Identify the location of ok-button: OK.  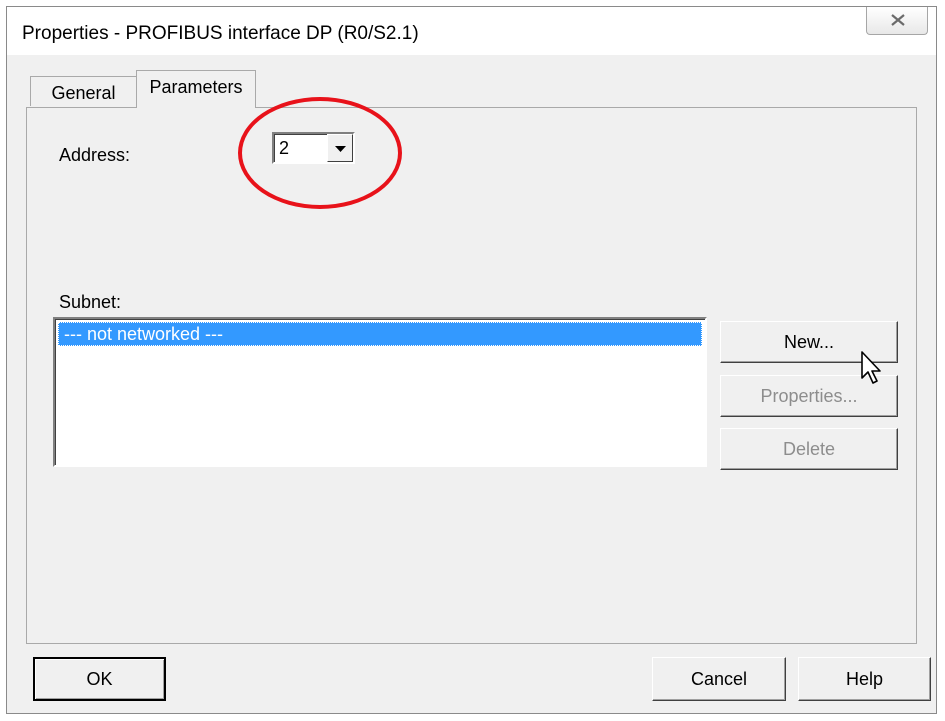
(99, 679).